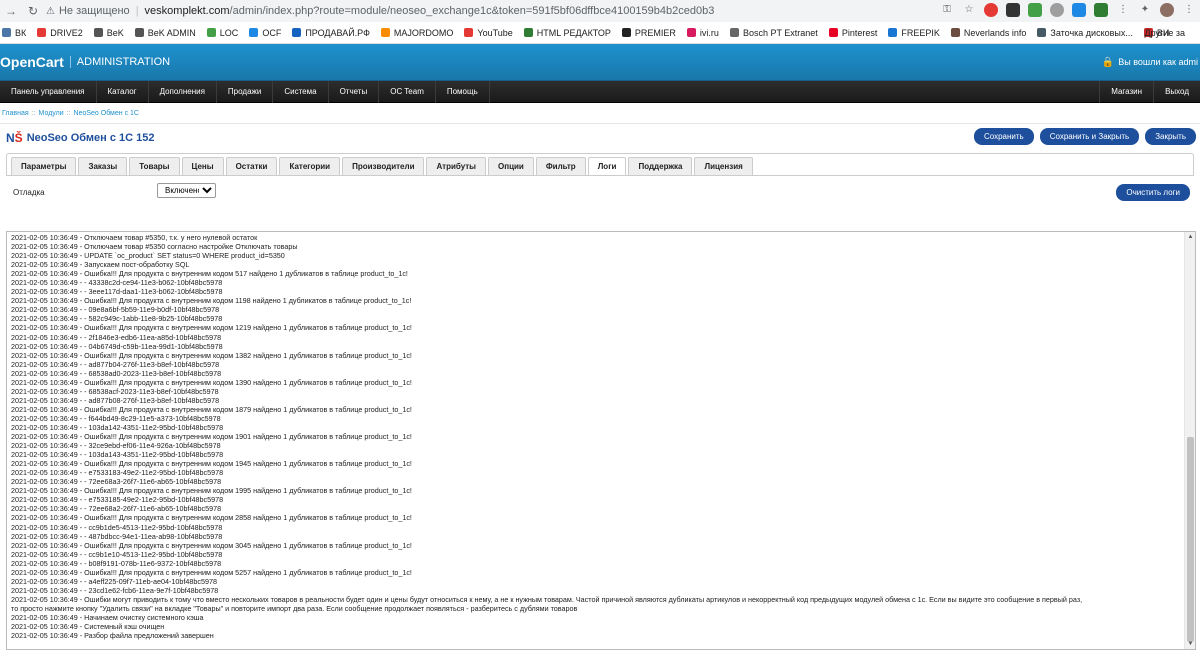 This screenshot has width=1200, height=650. Describe the element at coordinates (383, 166) in the screenshot. I see `tab-item: Производители` at that location.